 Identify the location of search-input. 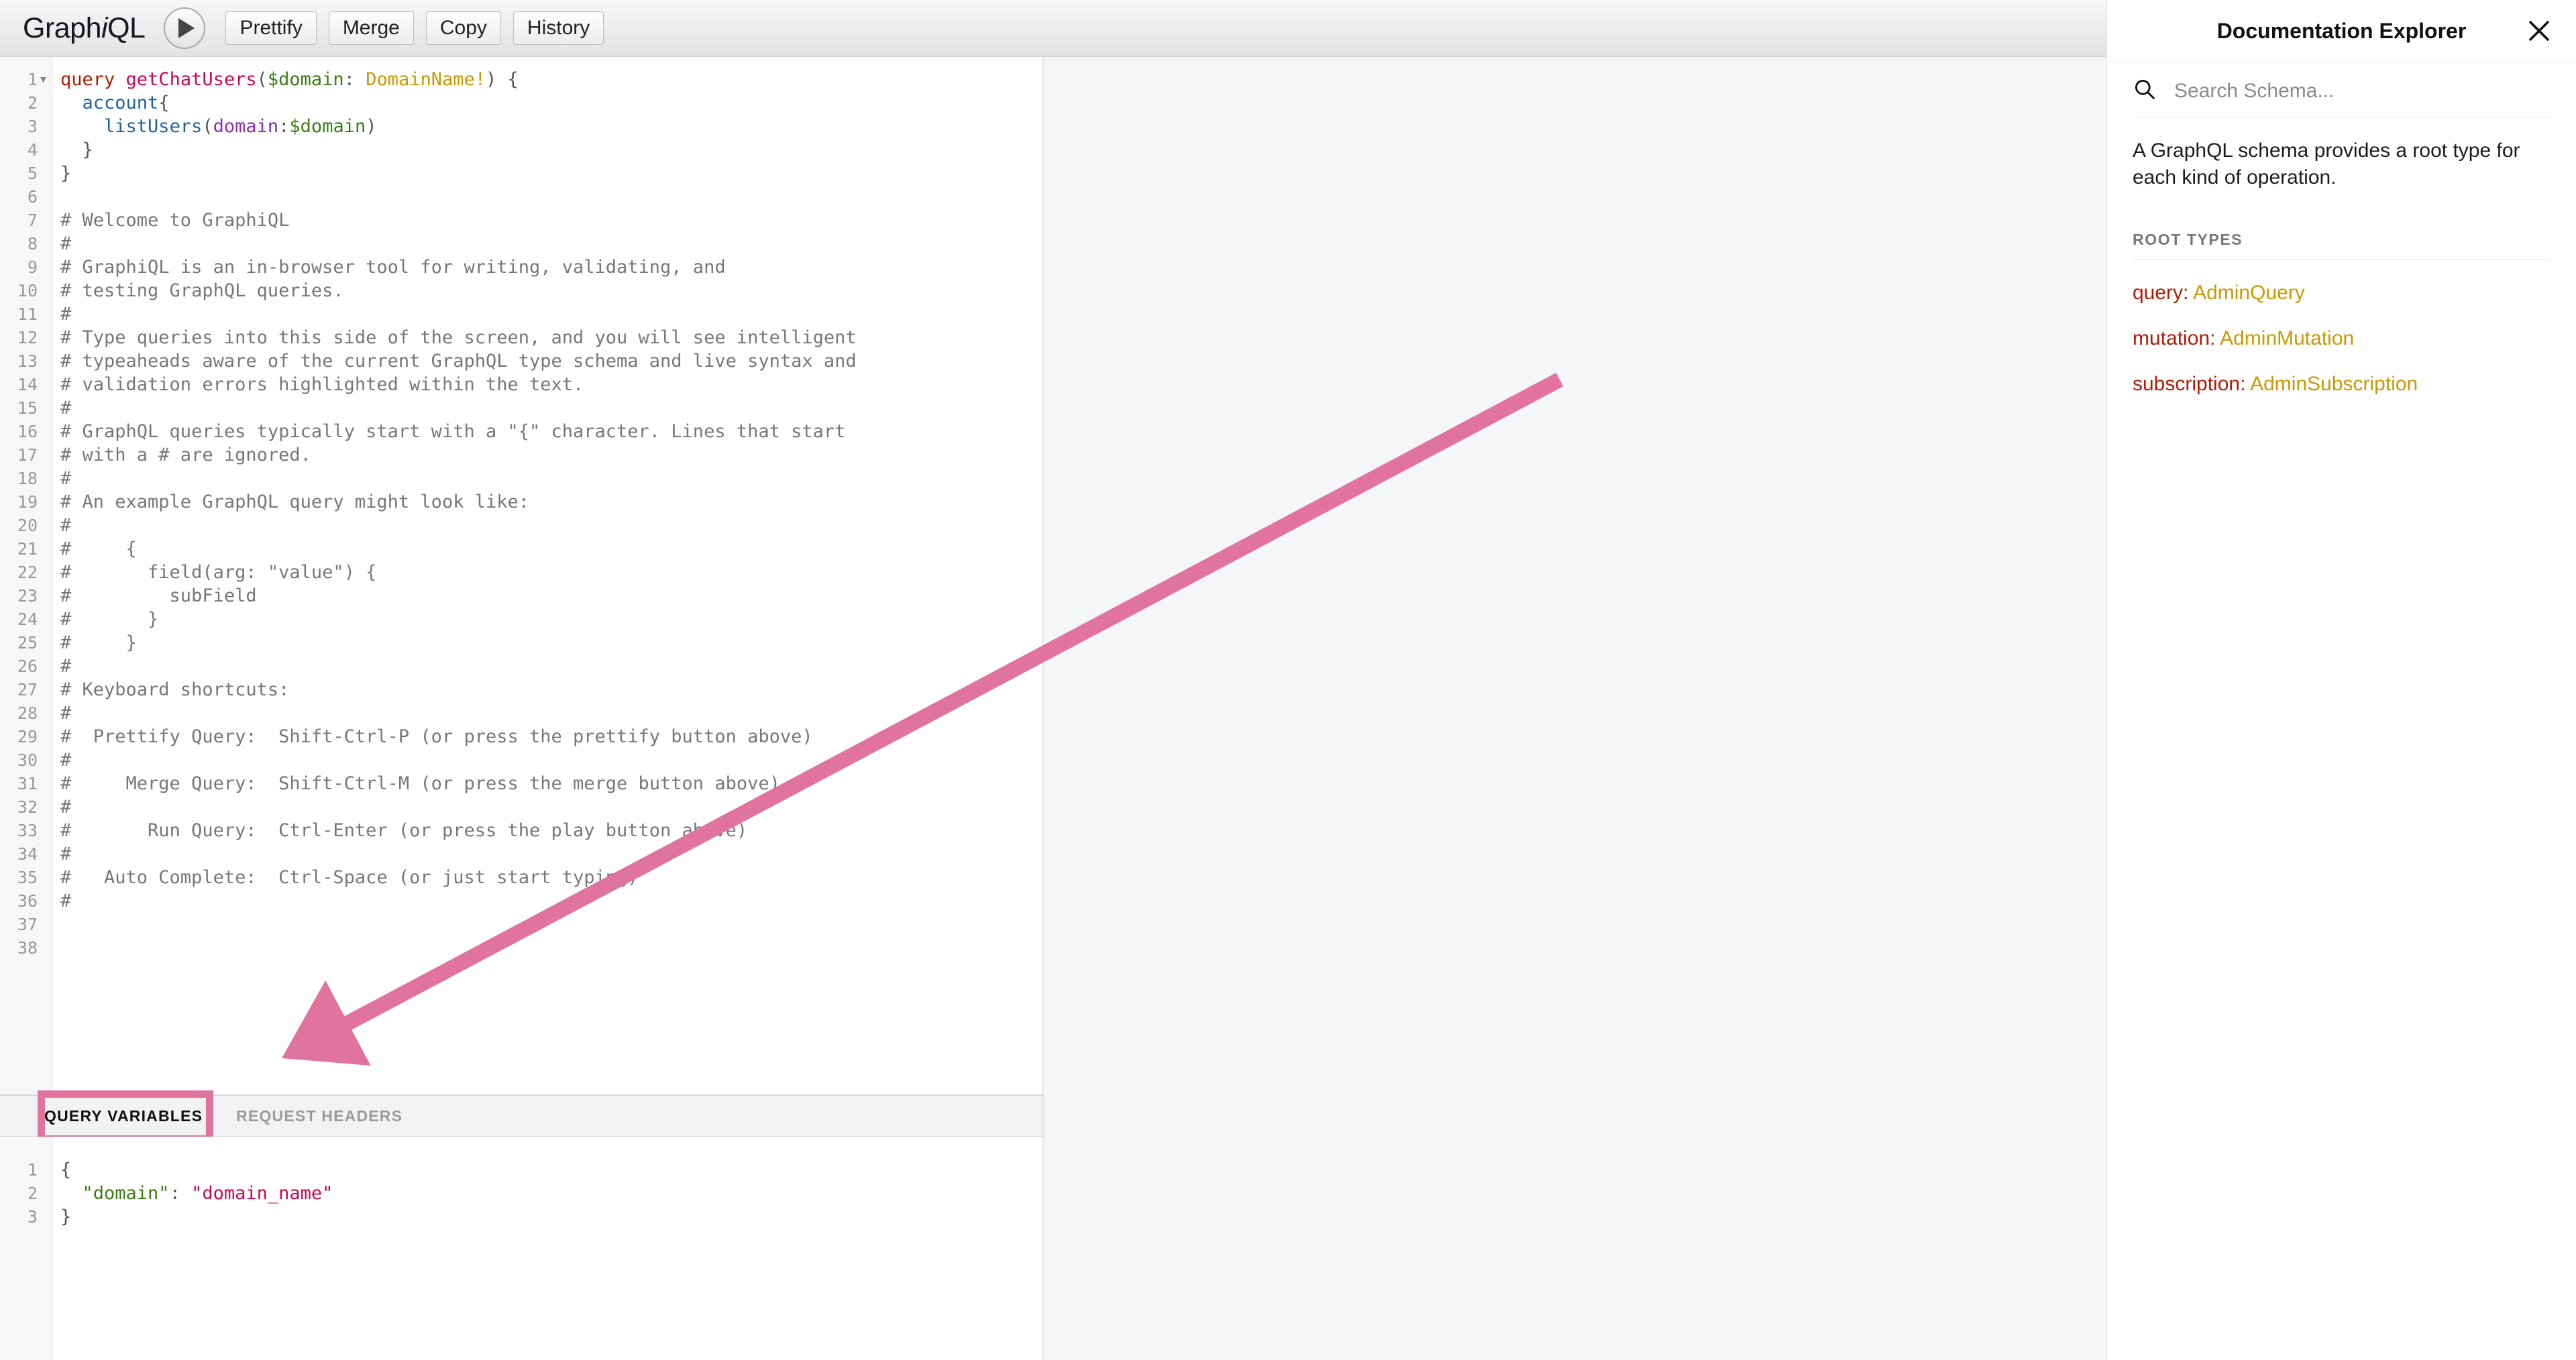
(2362, 91).